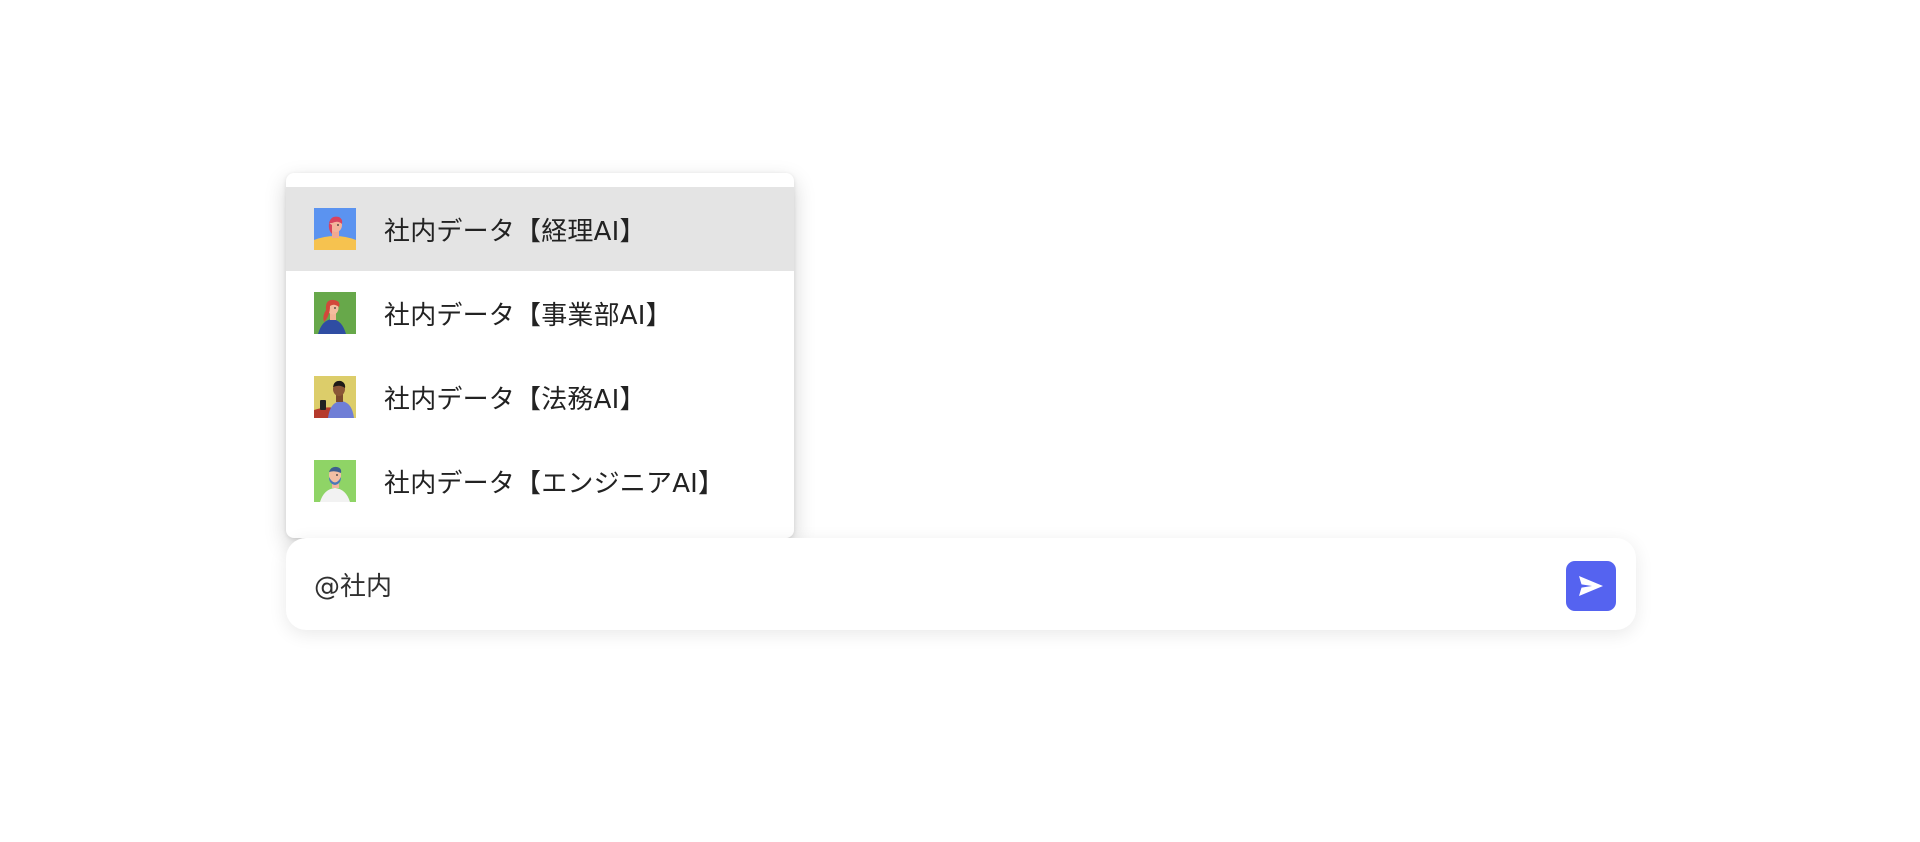 This screenshot has width=1920, height=842. Describe the element at coordinates (335, 481) in the screenshot. I see `bearded-man-avatar-icon` at that location.